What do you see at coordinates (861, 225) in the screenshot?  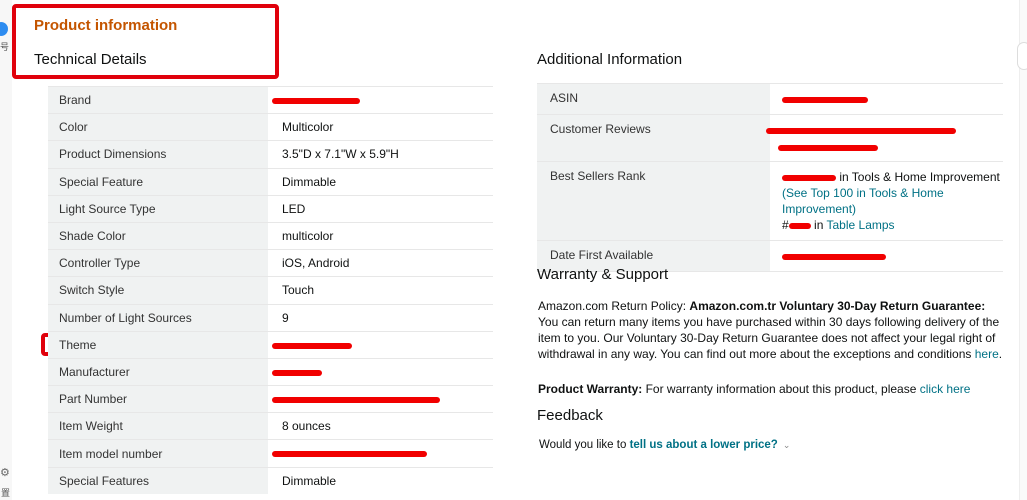 I see `table-lamps-link: Table Lamps` at bounding box center [861, 225].